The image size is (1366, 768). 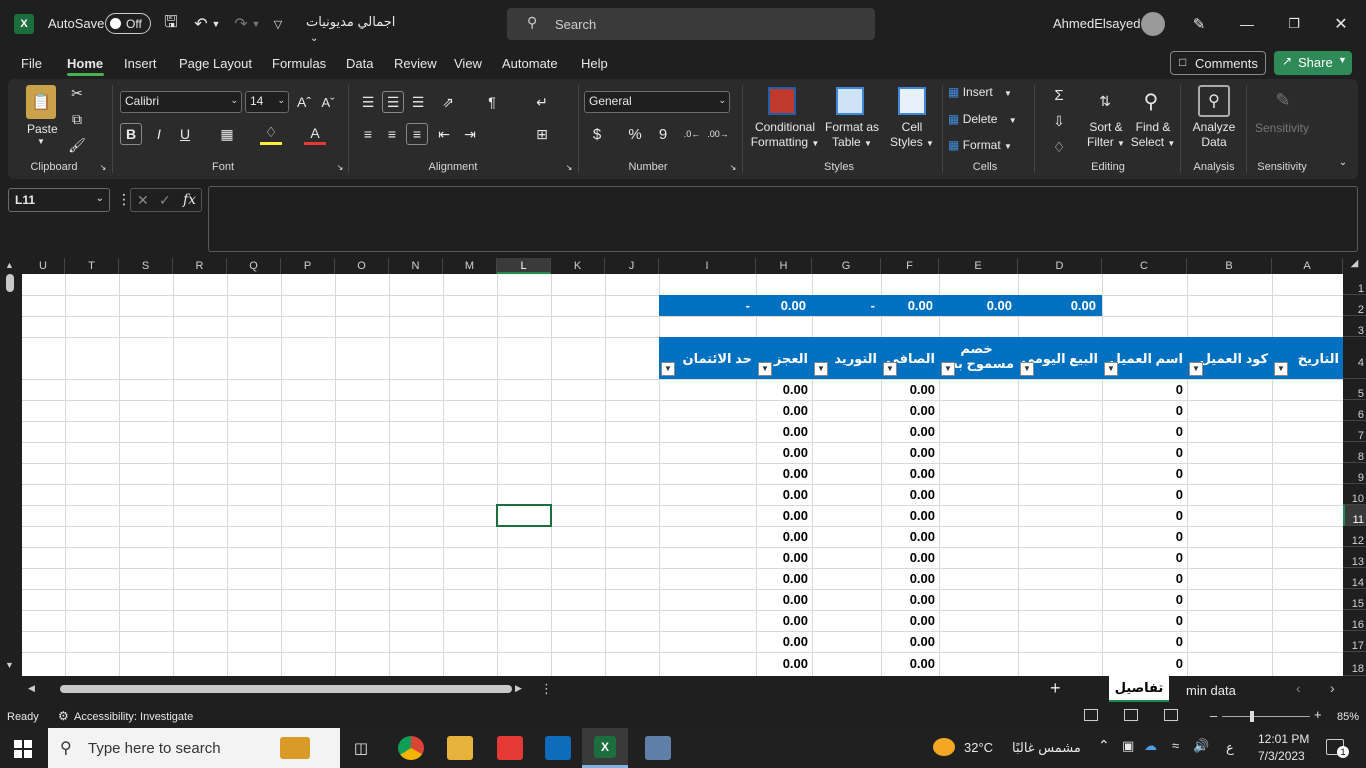 What do you see at coordinates (418, 102) in the screenshot?
I see `align-bottom-icon: ☰` at bounding box center [418, 102].